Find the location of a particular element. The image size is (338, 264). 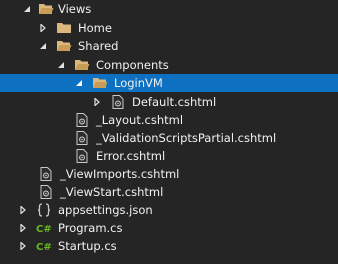

tree-item-views: Views is located at coordinates (169, 9).